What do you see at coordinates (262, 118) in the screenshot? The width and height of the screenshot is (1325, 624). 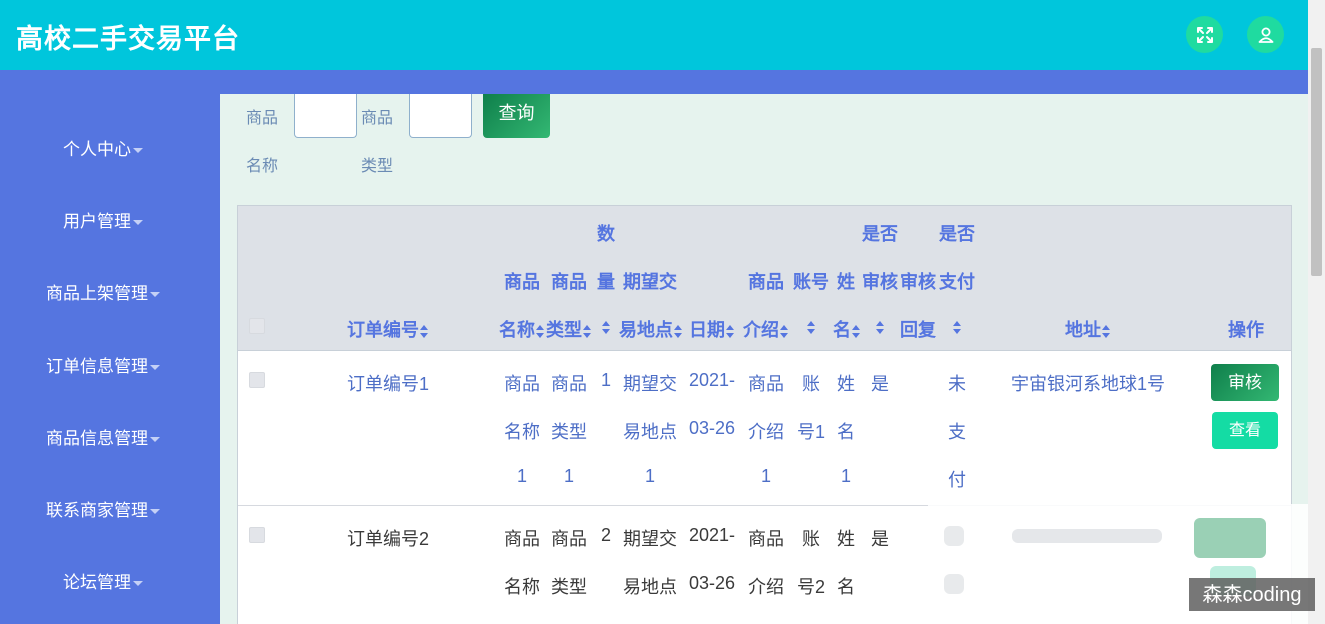 I see `goods-name-label-line1: 商品` at bounding box center [262, 118].